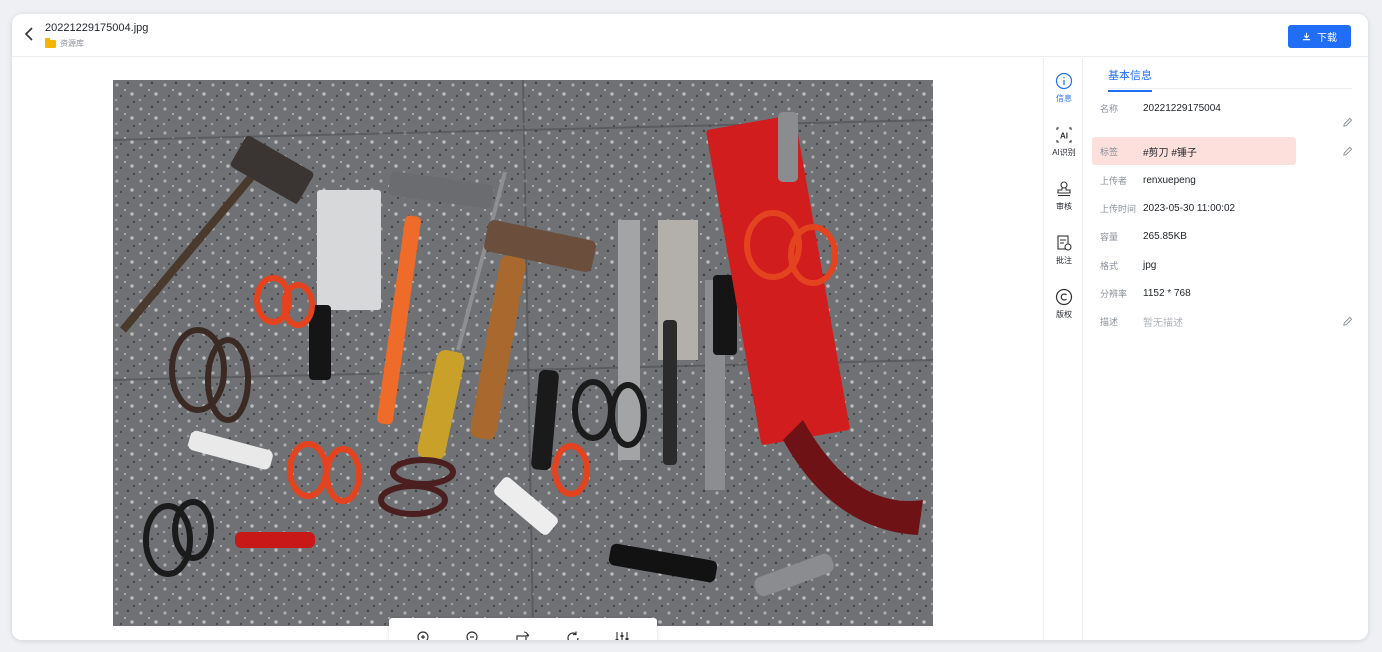 The width and height of the screenshot is (1382, 652). I want to click on chevron-left-icon, so click(28, 34).